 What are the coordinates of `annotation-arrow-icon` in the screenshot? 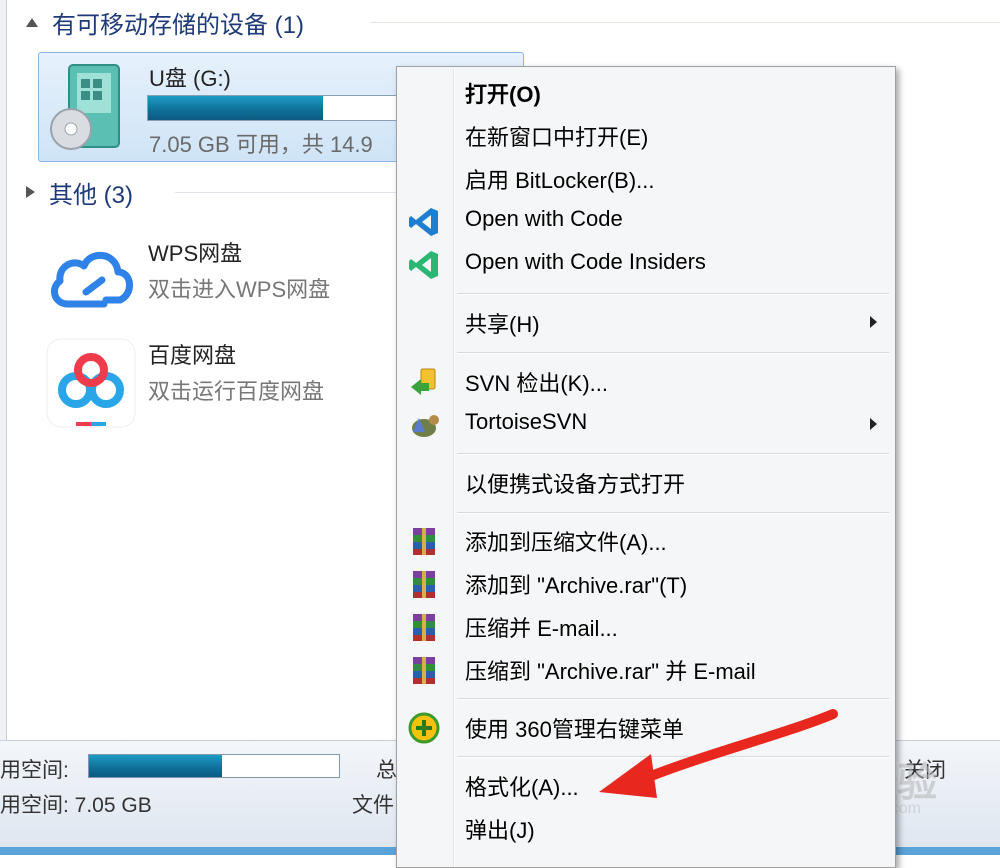 It's located at (718, 753).